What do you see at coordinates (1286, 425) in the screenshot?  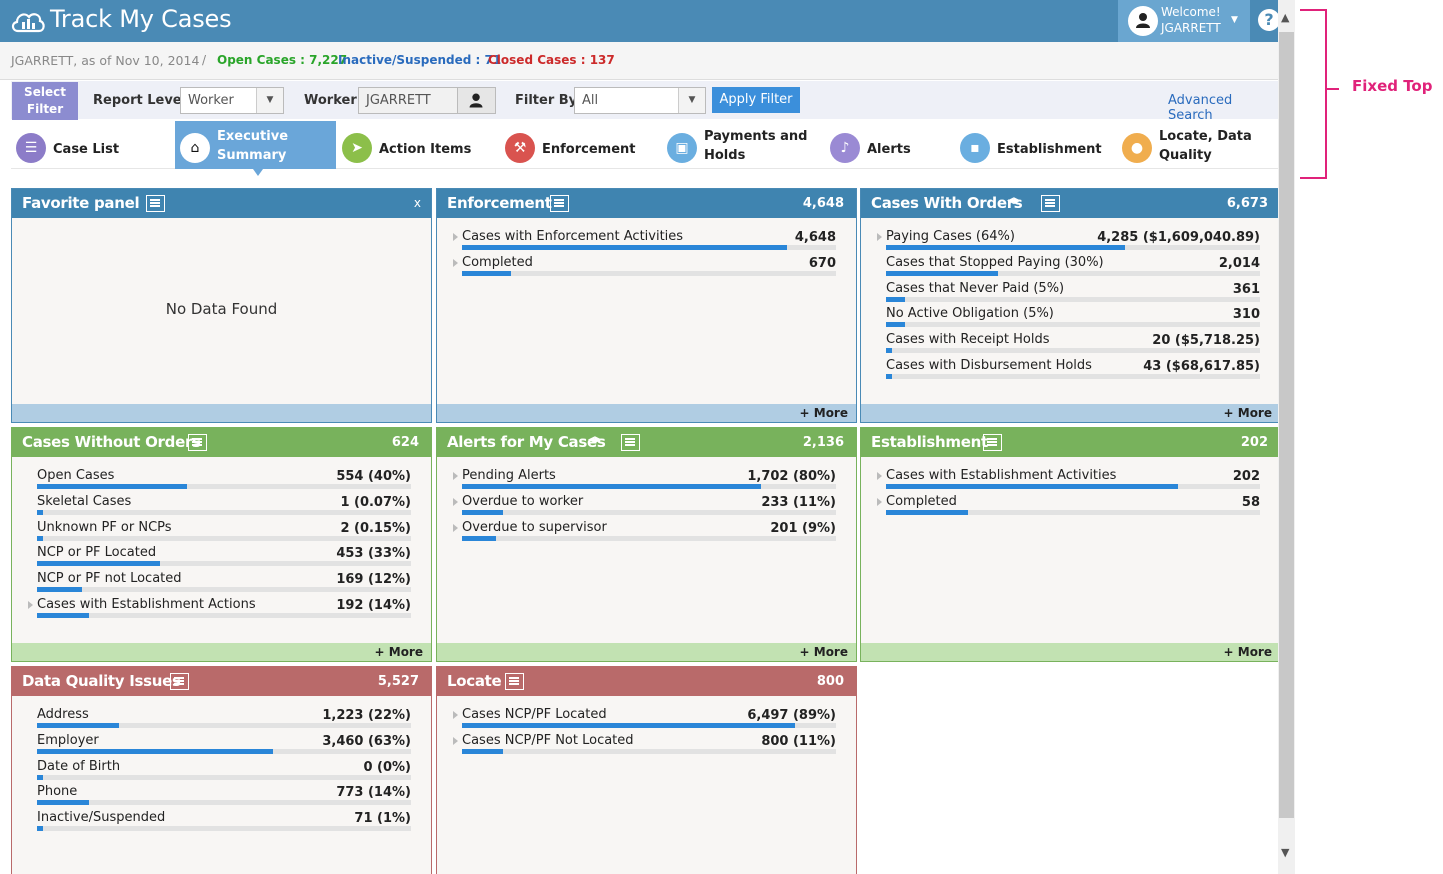 I see `scroll-thumb` at bounding box center [1286, 425].